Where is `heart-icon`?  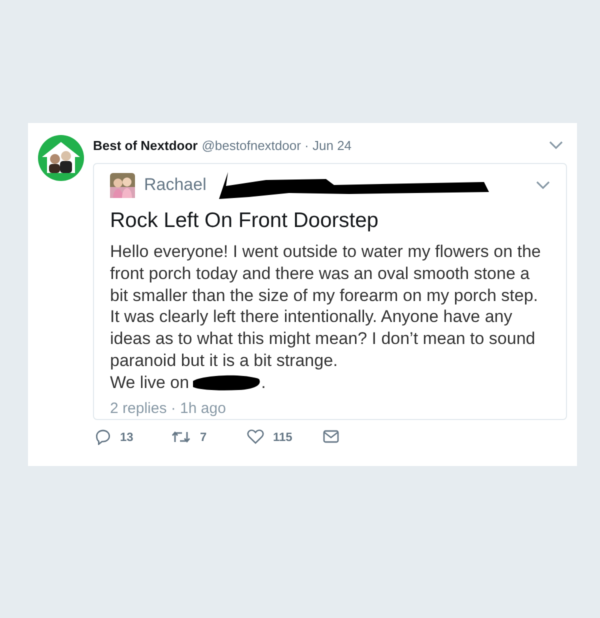 heart-icon is located at coordinates (255, 436).